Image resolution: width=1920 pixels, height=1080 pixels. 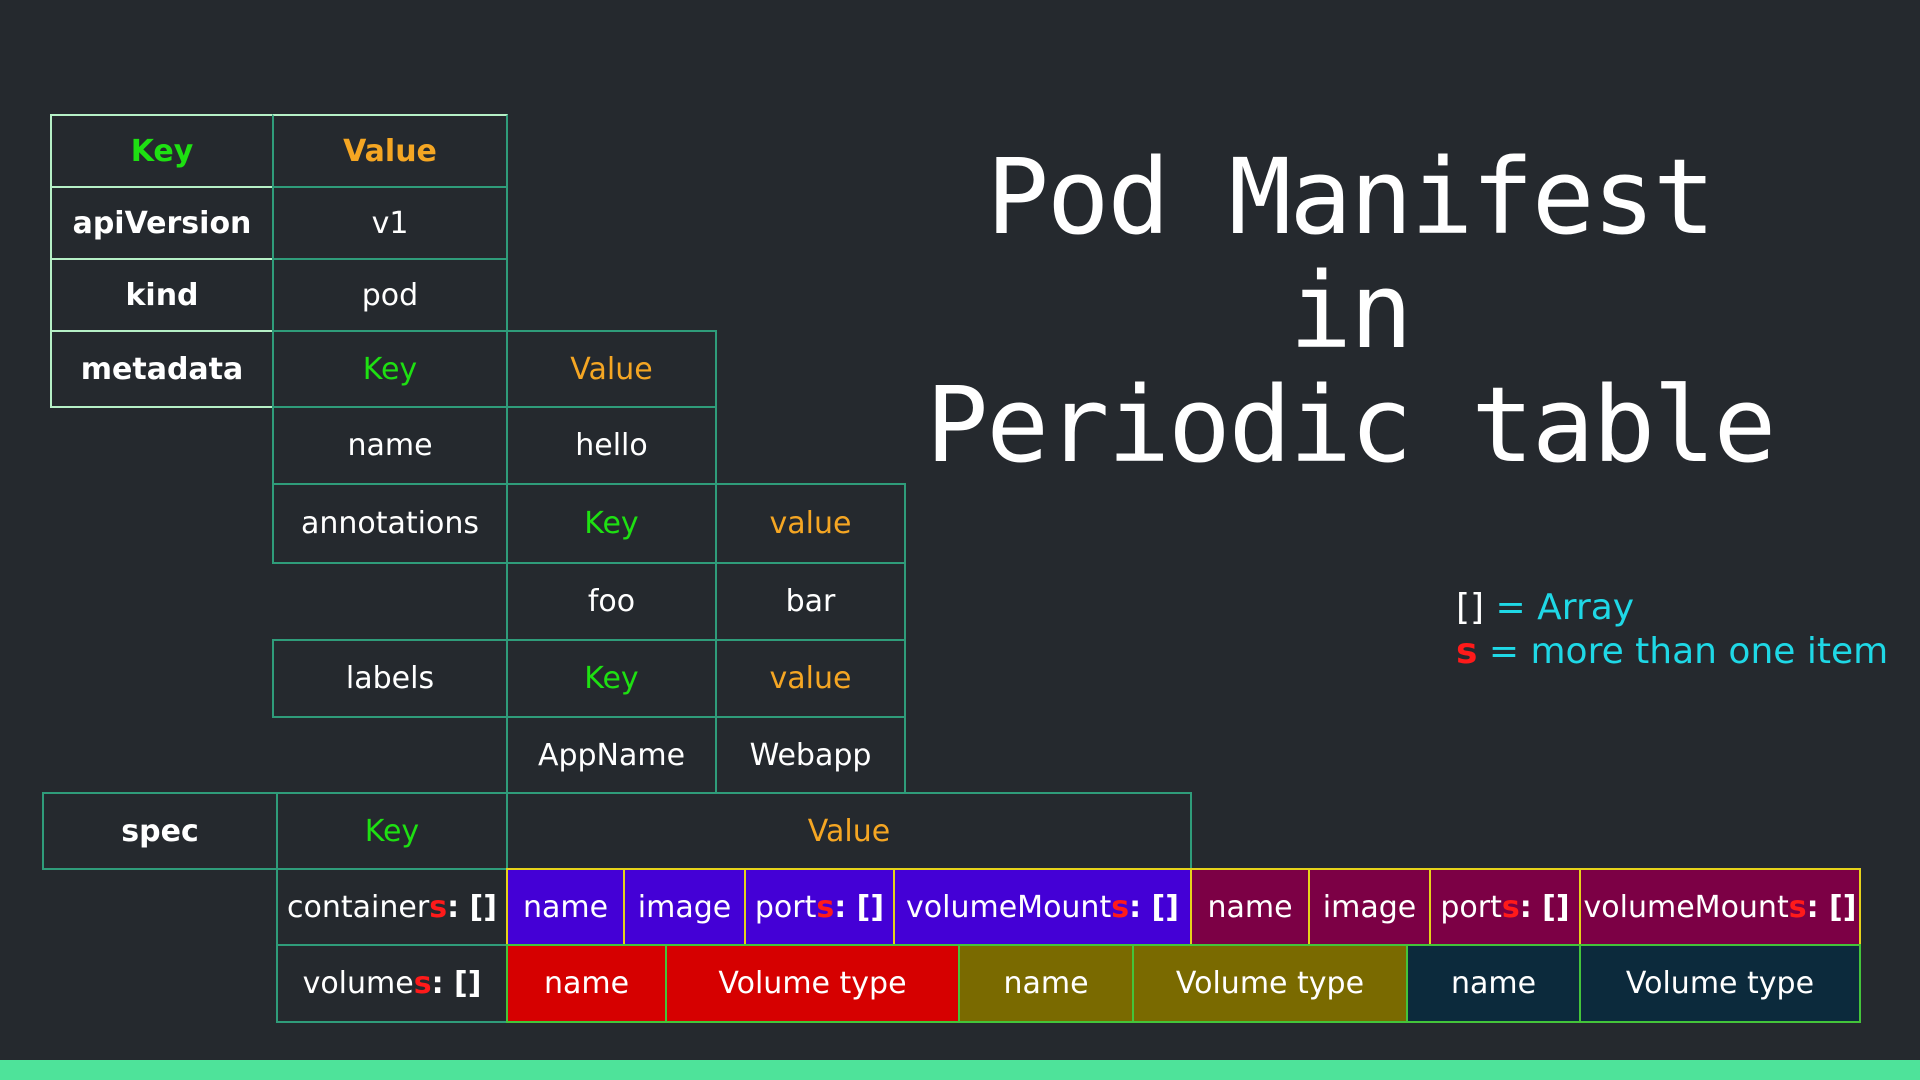 I want to click on legend-array: [] = Array, so click(x=1672, y=608).